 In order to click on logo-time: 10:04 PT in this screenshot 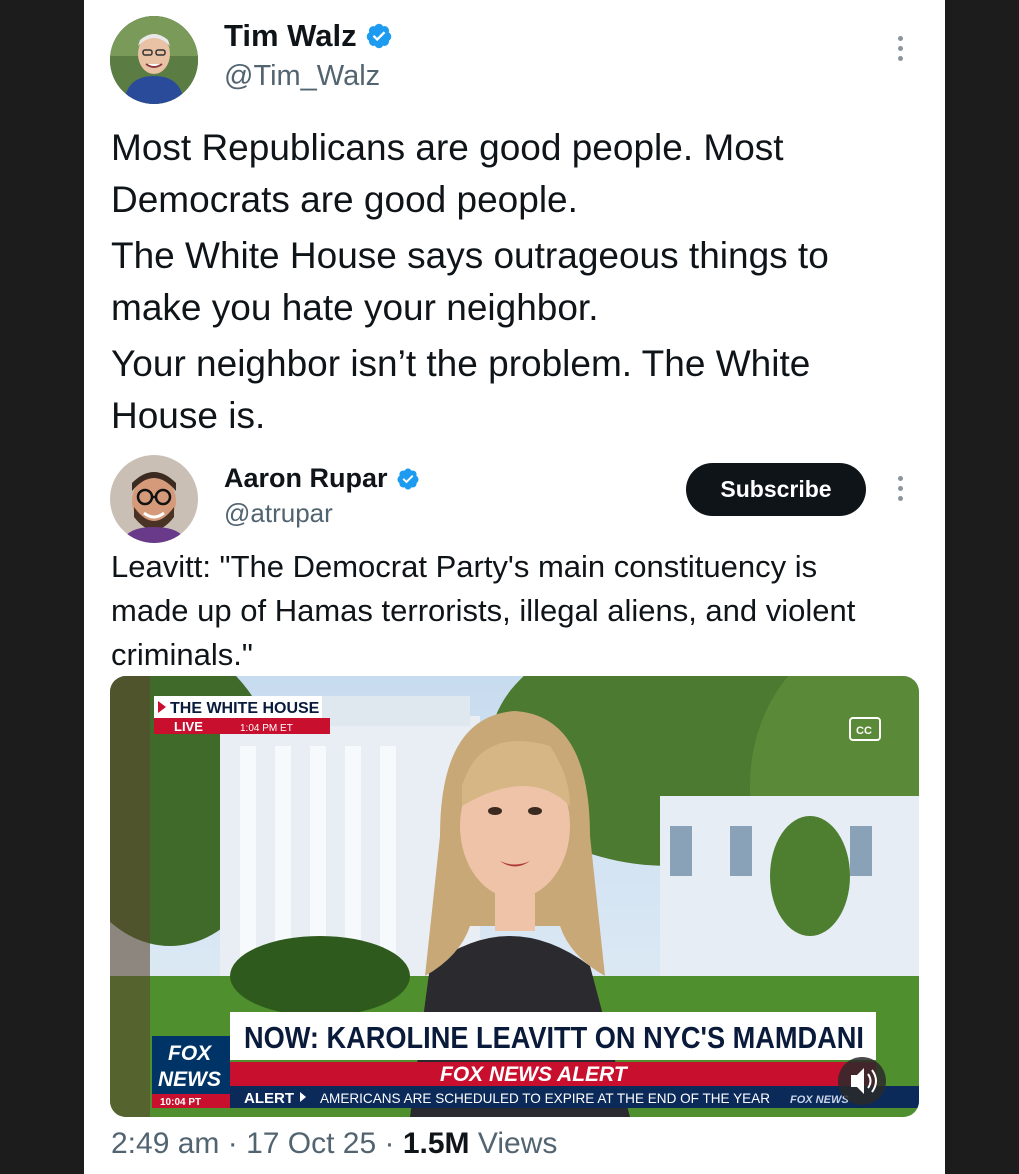, I will do `click(180, 1102)`.